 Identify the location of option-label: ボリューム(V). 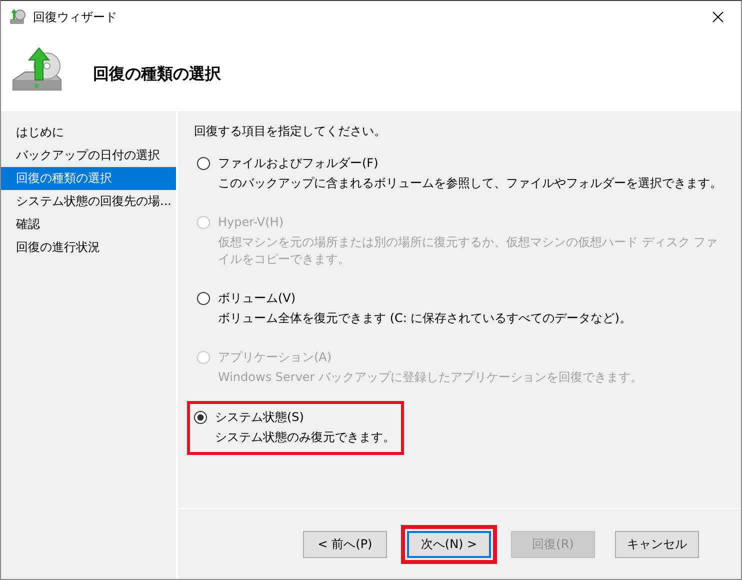
(257, 298).